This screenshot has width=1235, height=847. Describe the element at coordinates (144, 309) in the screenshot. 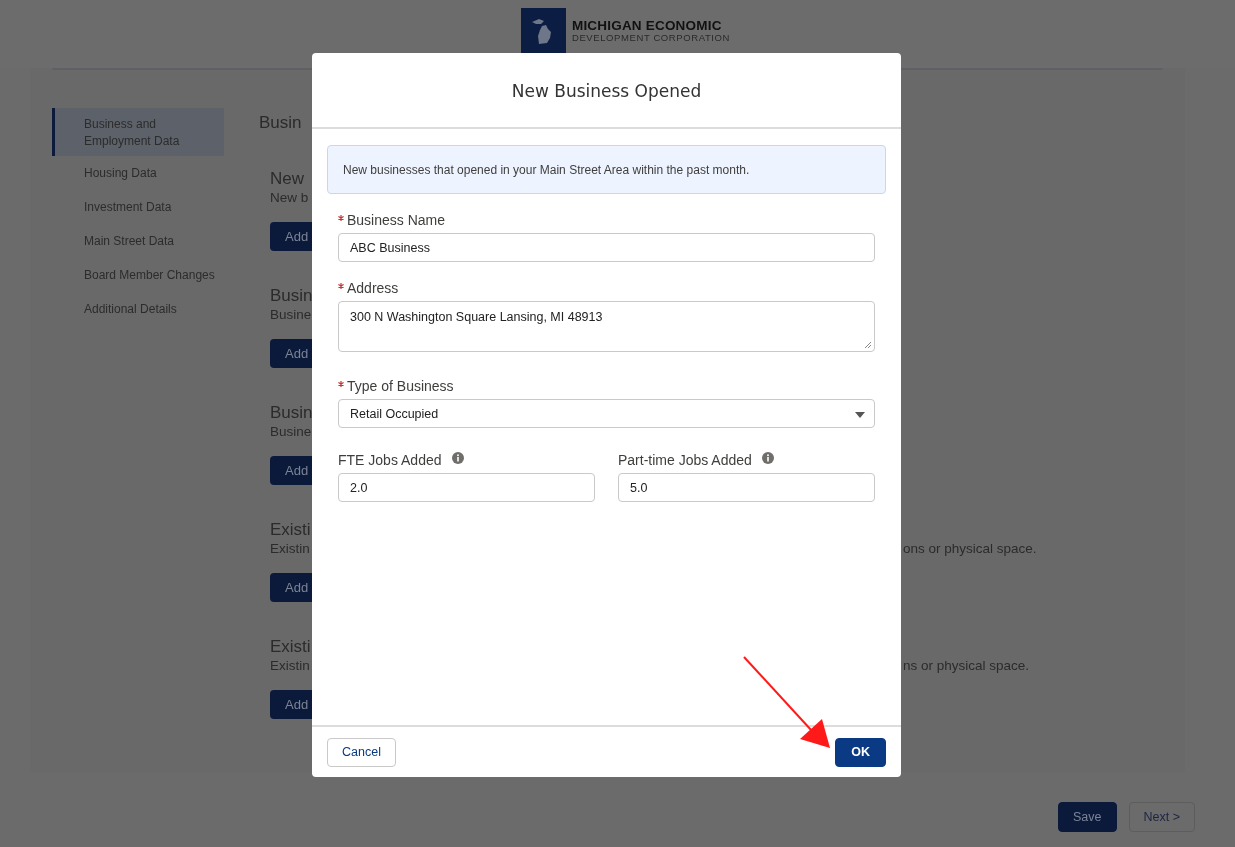

I see `sidebar-item: Additional Details` at that location.